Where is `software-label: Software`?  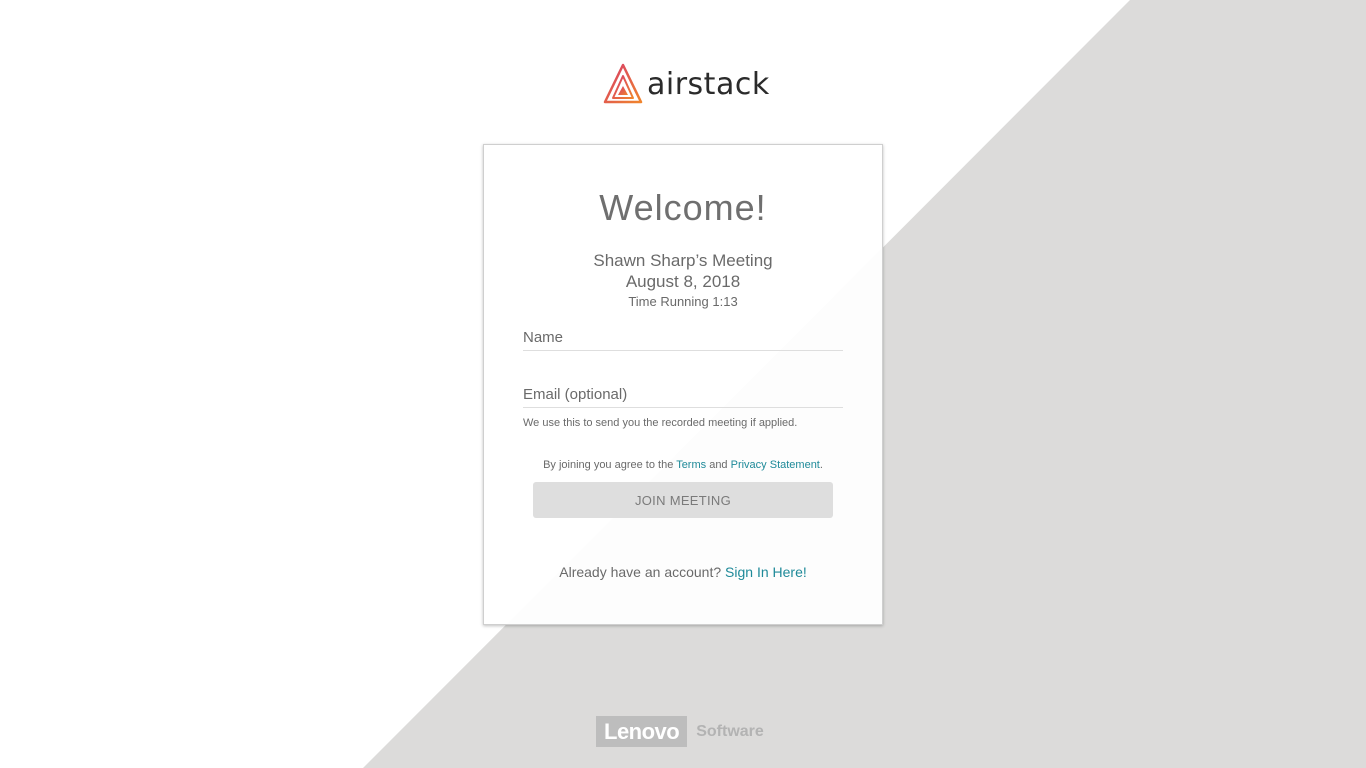 software-label: Software is located at coordinates (730, 731).